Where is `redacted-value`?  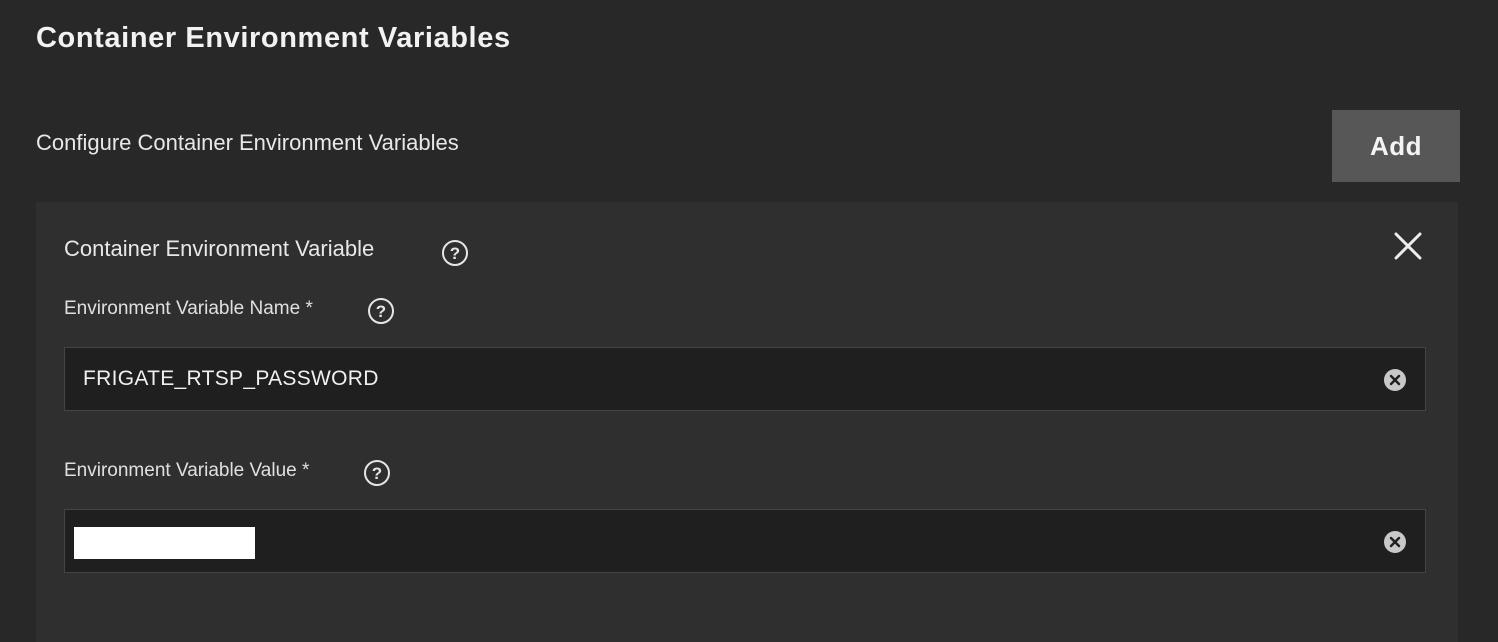
redacted-value is located at coordinates (164, 543).